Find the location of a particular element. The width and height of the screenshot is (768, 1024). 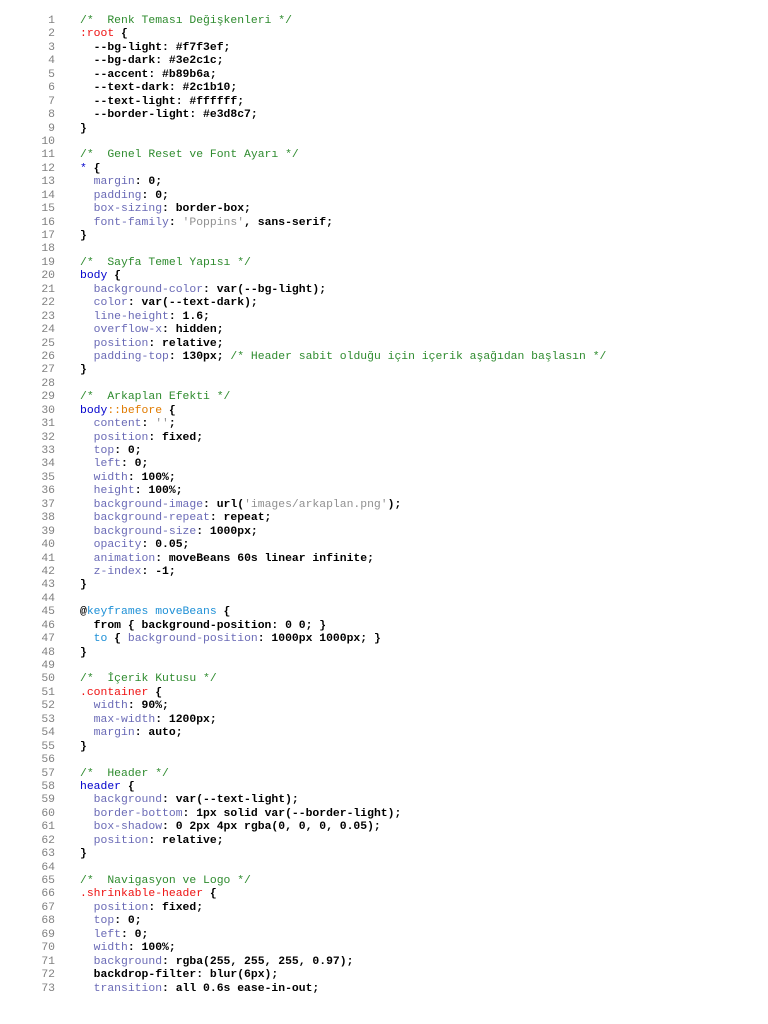

code-token: : 0 2px 4px rgba(0, 0, 0, 0.05); is located at coordinates (271, 827).